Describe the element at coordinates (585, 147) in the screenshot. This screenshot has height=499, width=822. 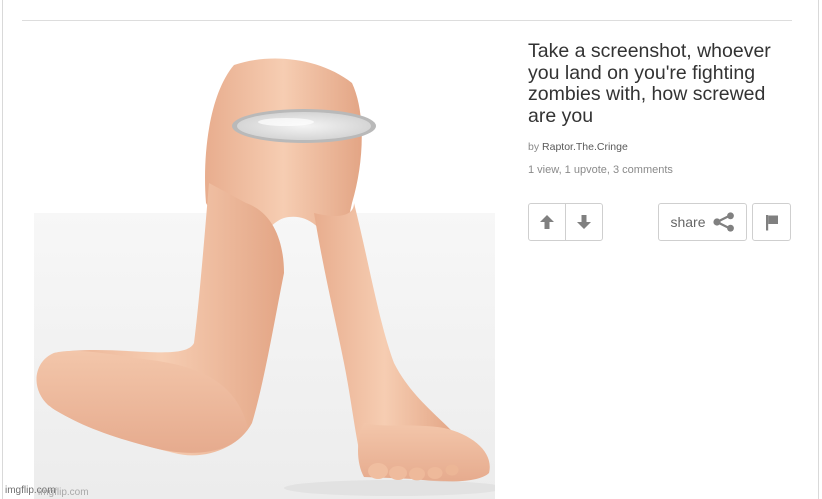
I see `author-link: Raptor.The.Cringe` at that location.